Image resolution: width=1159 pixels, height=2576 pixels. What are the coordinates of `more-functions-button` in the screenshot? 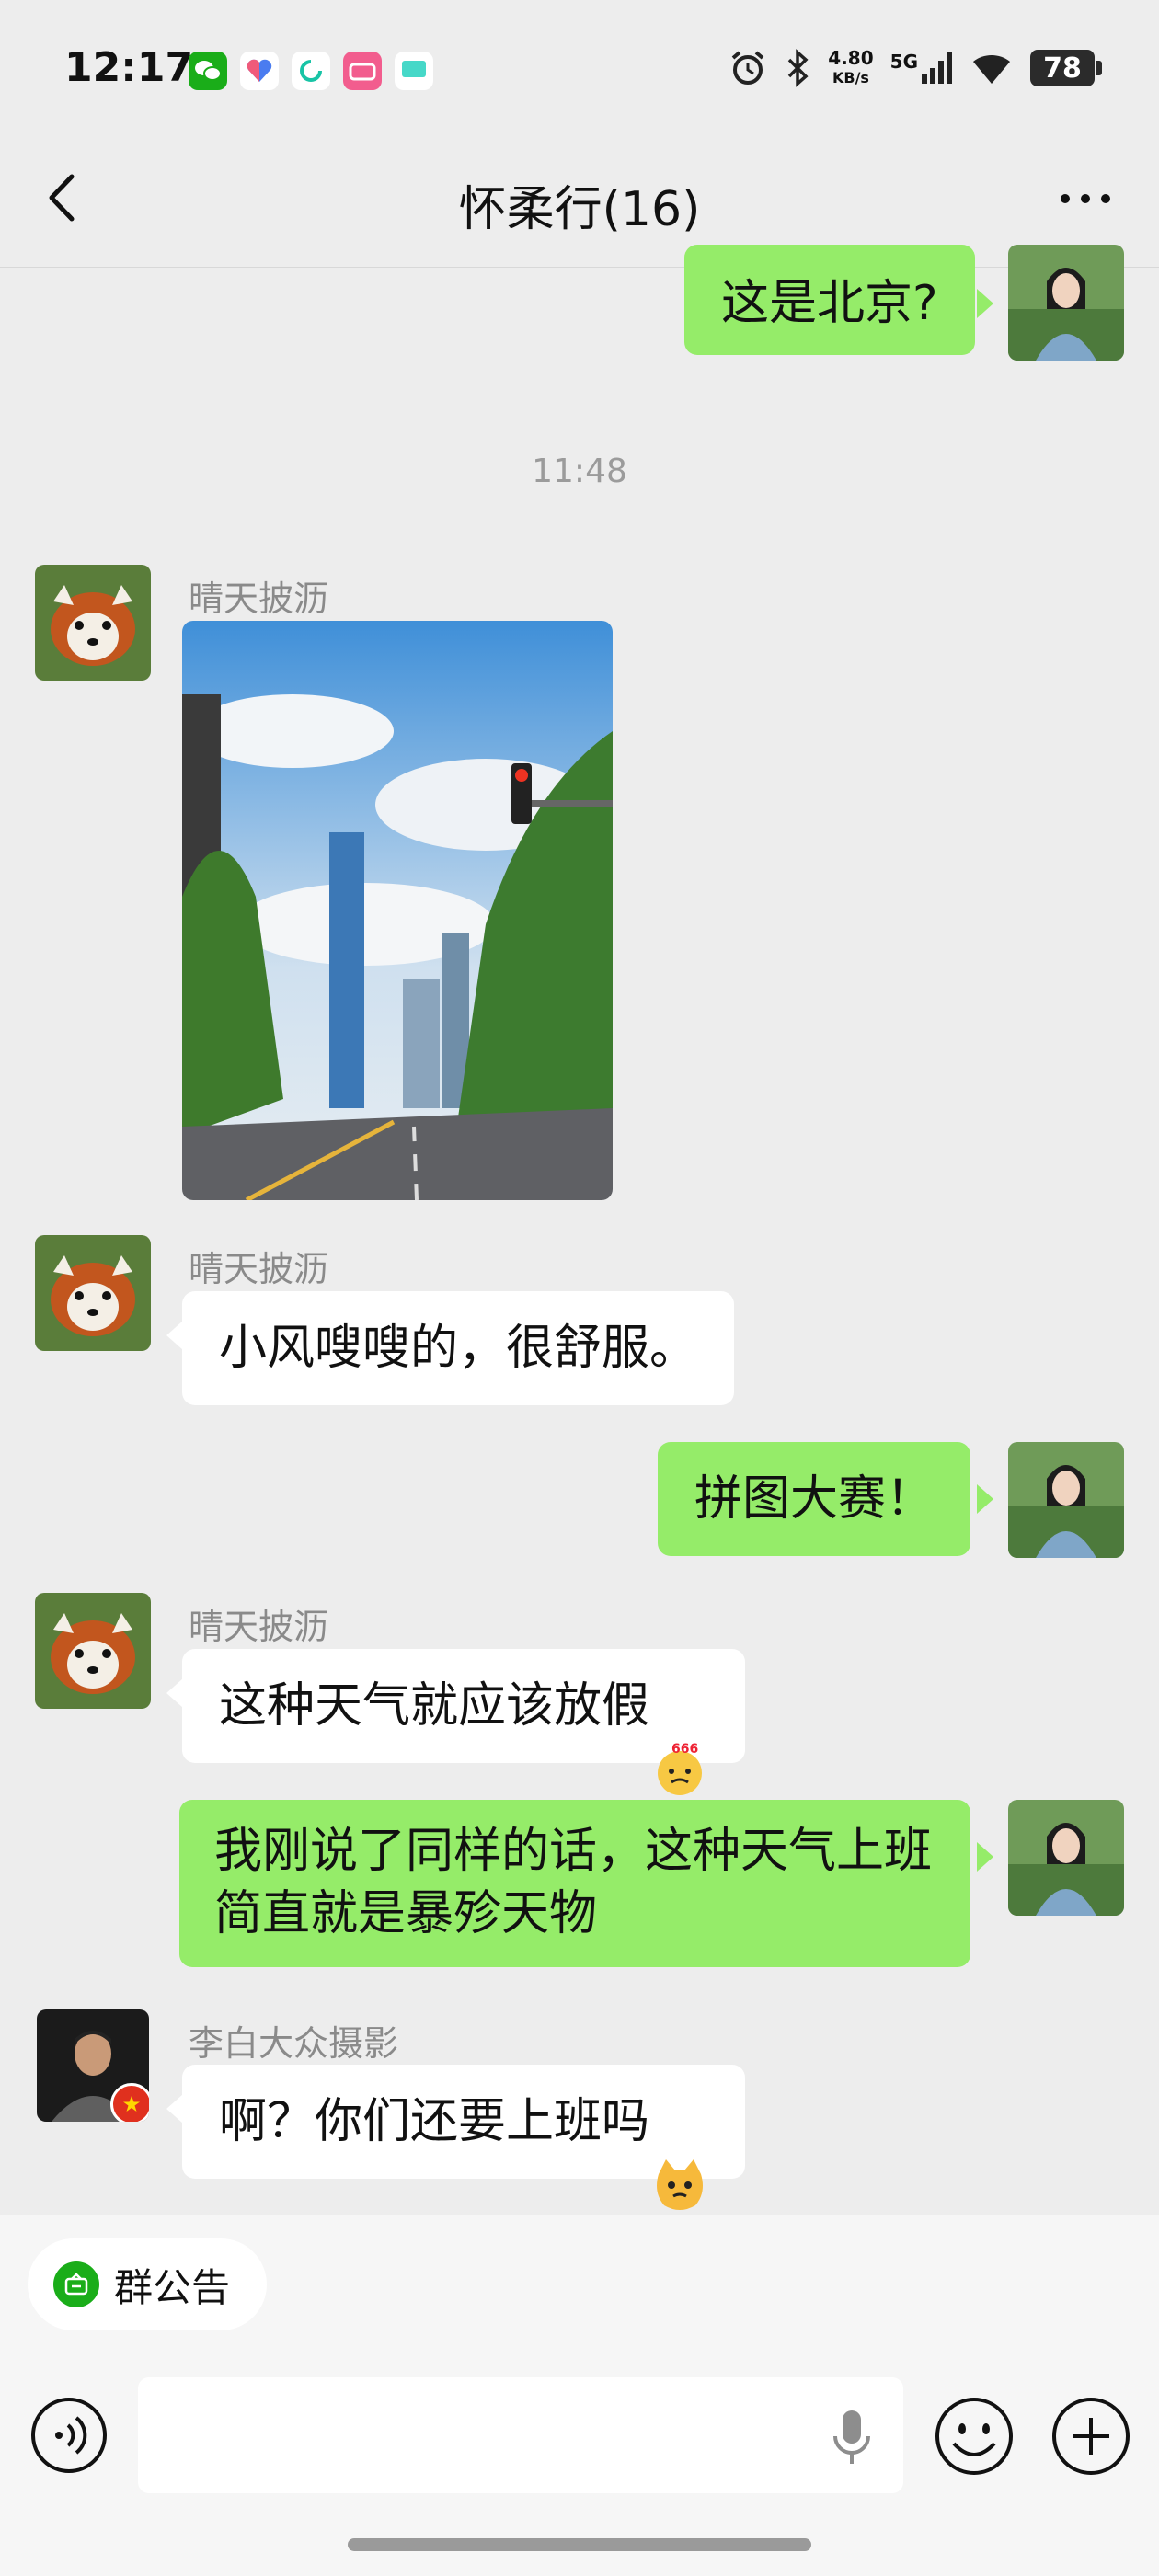 It's located at (1090, 2436).